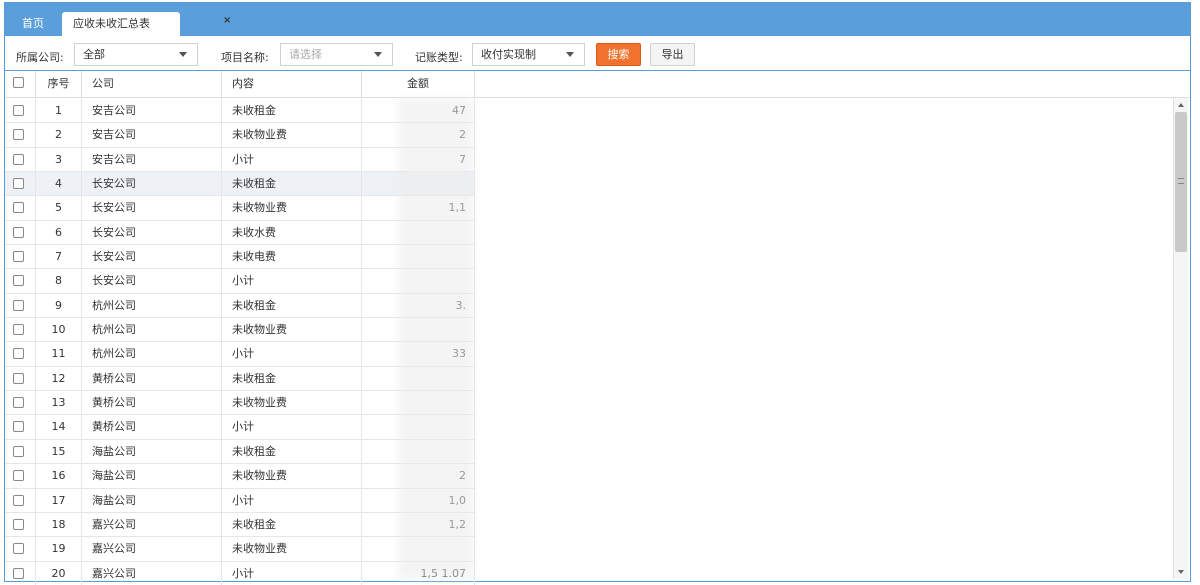 This screenshot has height=585, width=1200. What do you see at coordinates (336, 54) in the screenshot?
I see `project-select: 请选择` at bounding box center [336, 54].